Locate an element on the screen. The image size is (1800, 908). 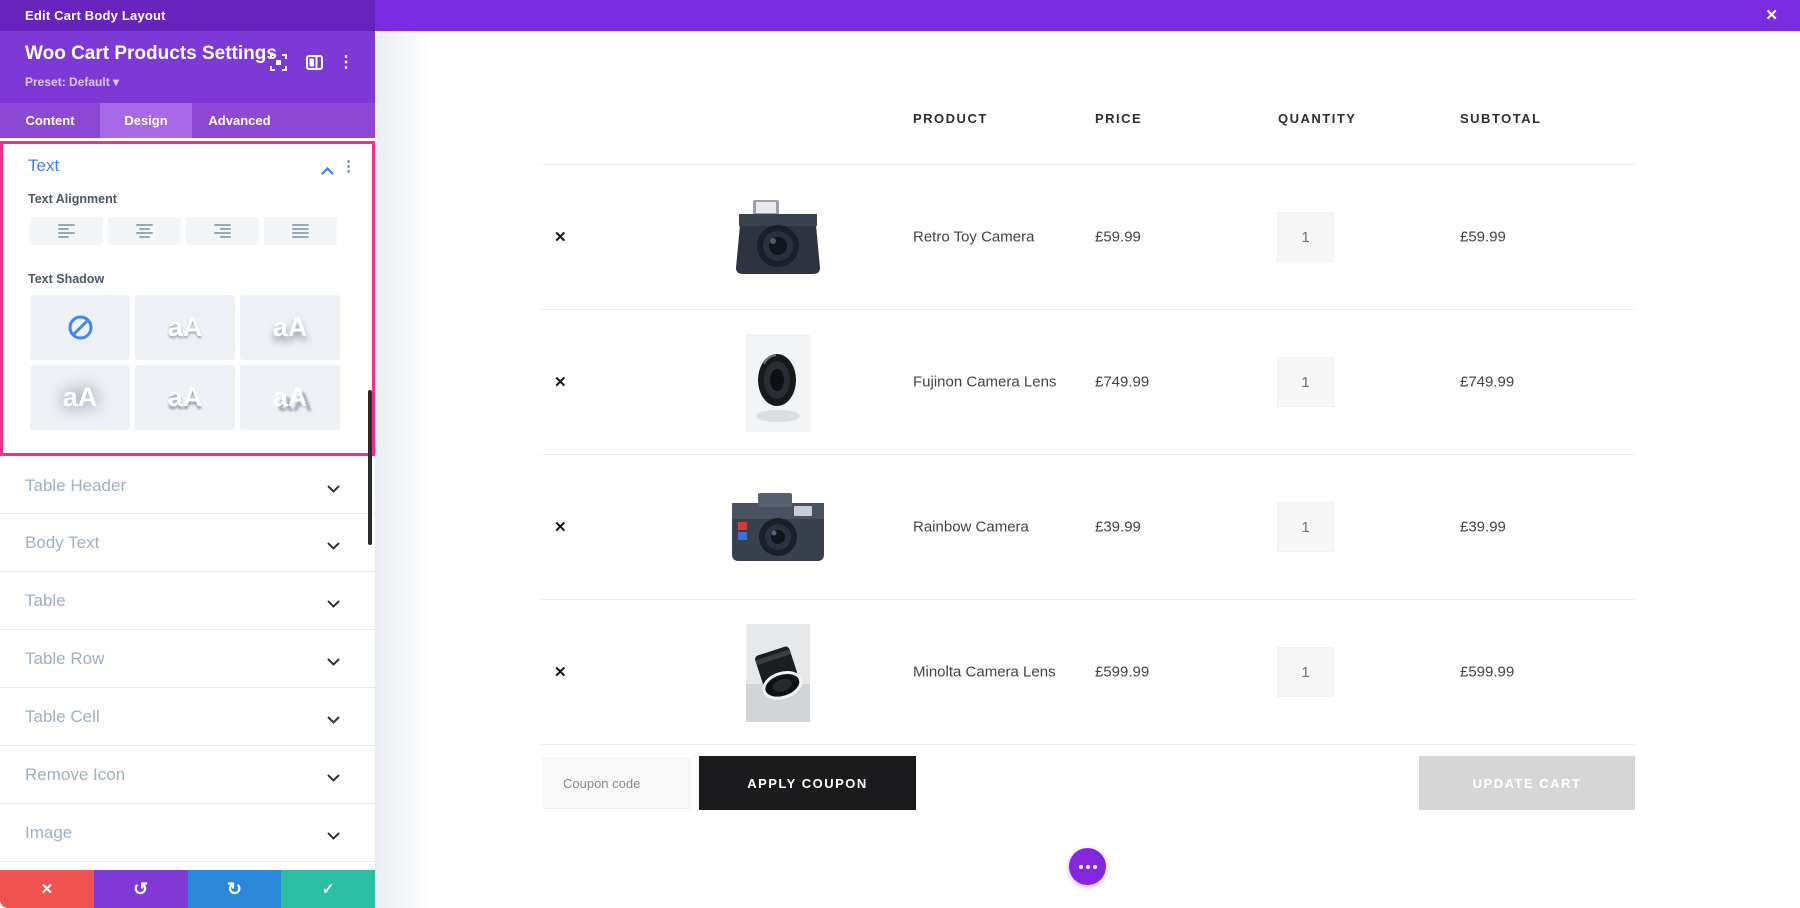
shadow-soft-button: aA is located at coordinates (185, 327).